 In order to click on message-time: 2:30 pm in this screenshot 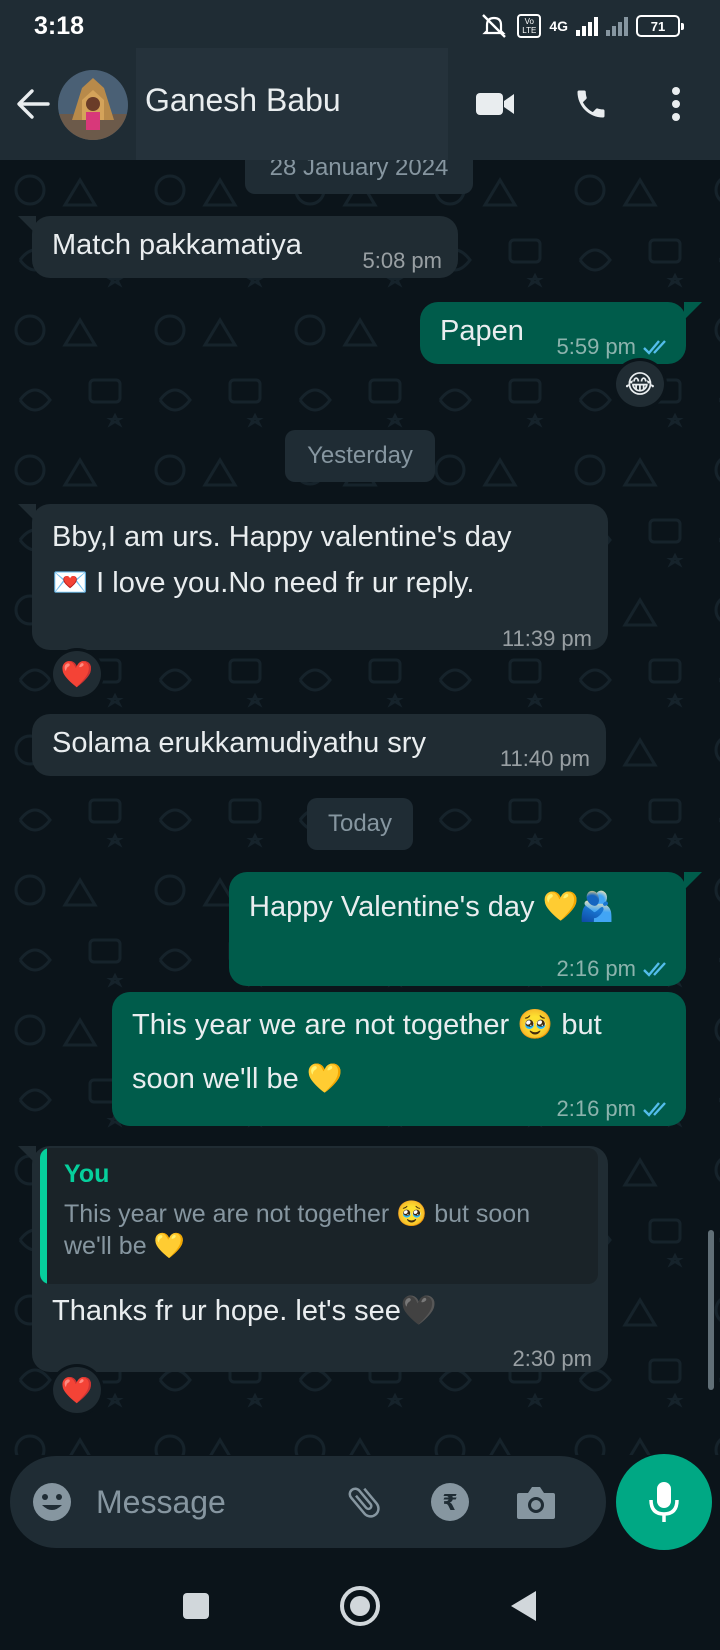, I will do `click(552, 1358)`.